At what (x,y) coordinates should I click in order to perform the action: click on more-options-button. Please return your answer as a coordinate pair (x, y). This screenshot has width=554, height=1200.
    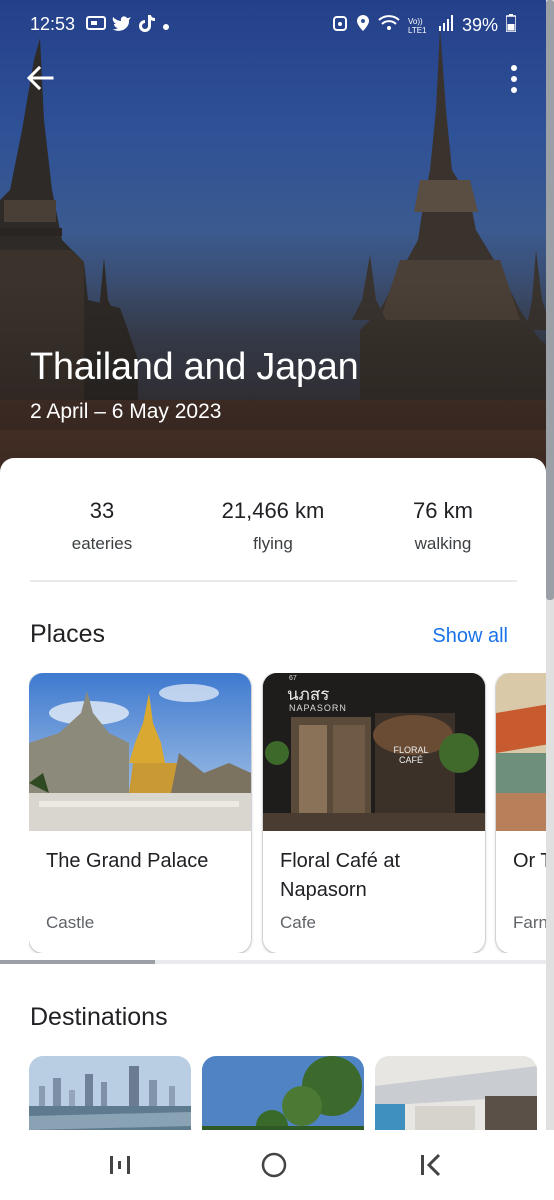
    Looking at the image, I should click on (514, 79).